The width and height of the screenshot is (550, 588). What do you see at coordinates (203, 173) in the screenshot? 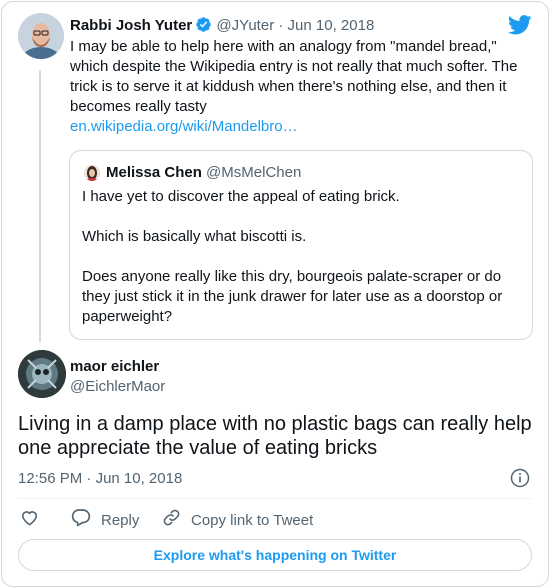
I see `quoted-tweet-header: Melissa Chen @MsMelChen` at bounding box center [203, 173].